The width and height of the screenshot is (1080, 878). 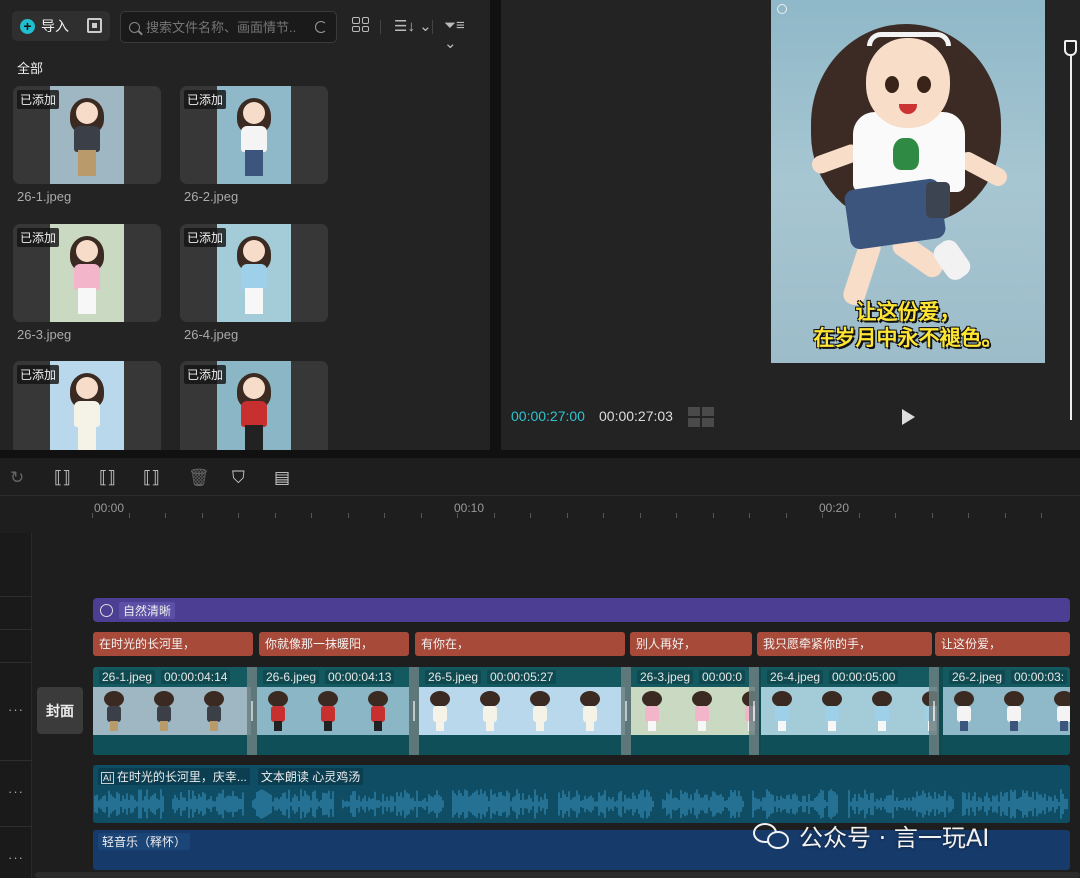 I want to click on video-clip: 26-3.jpeg 00:00:0, so click(x=693, y=711).